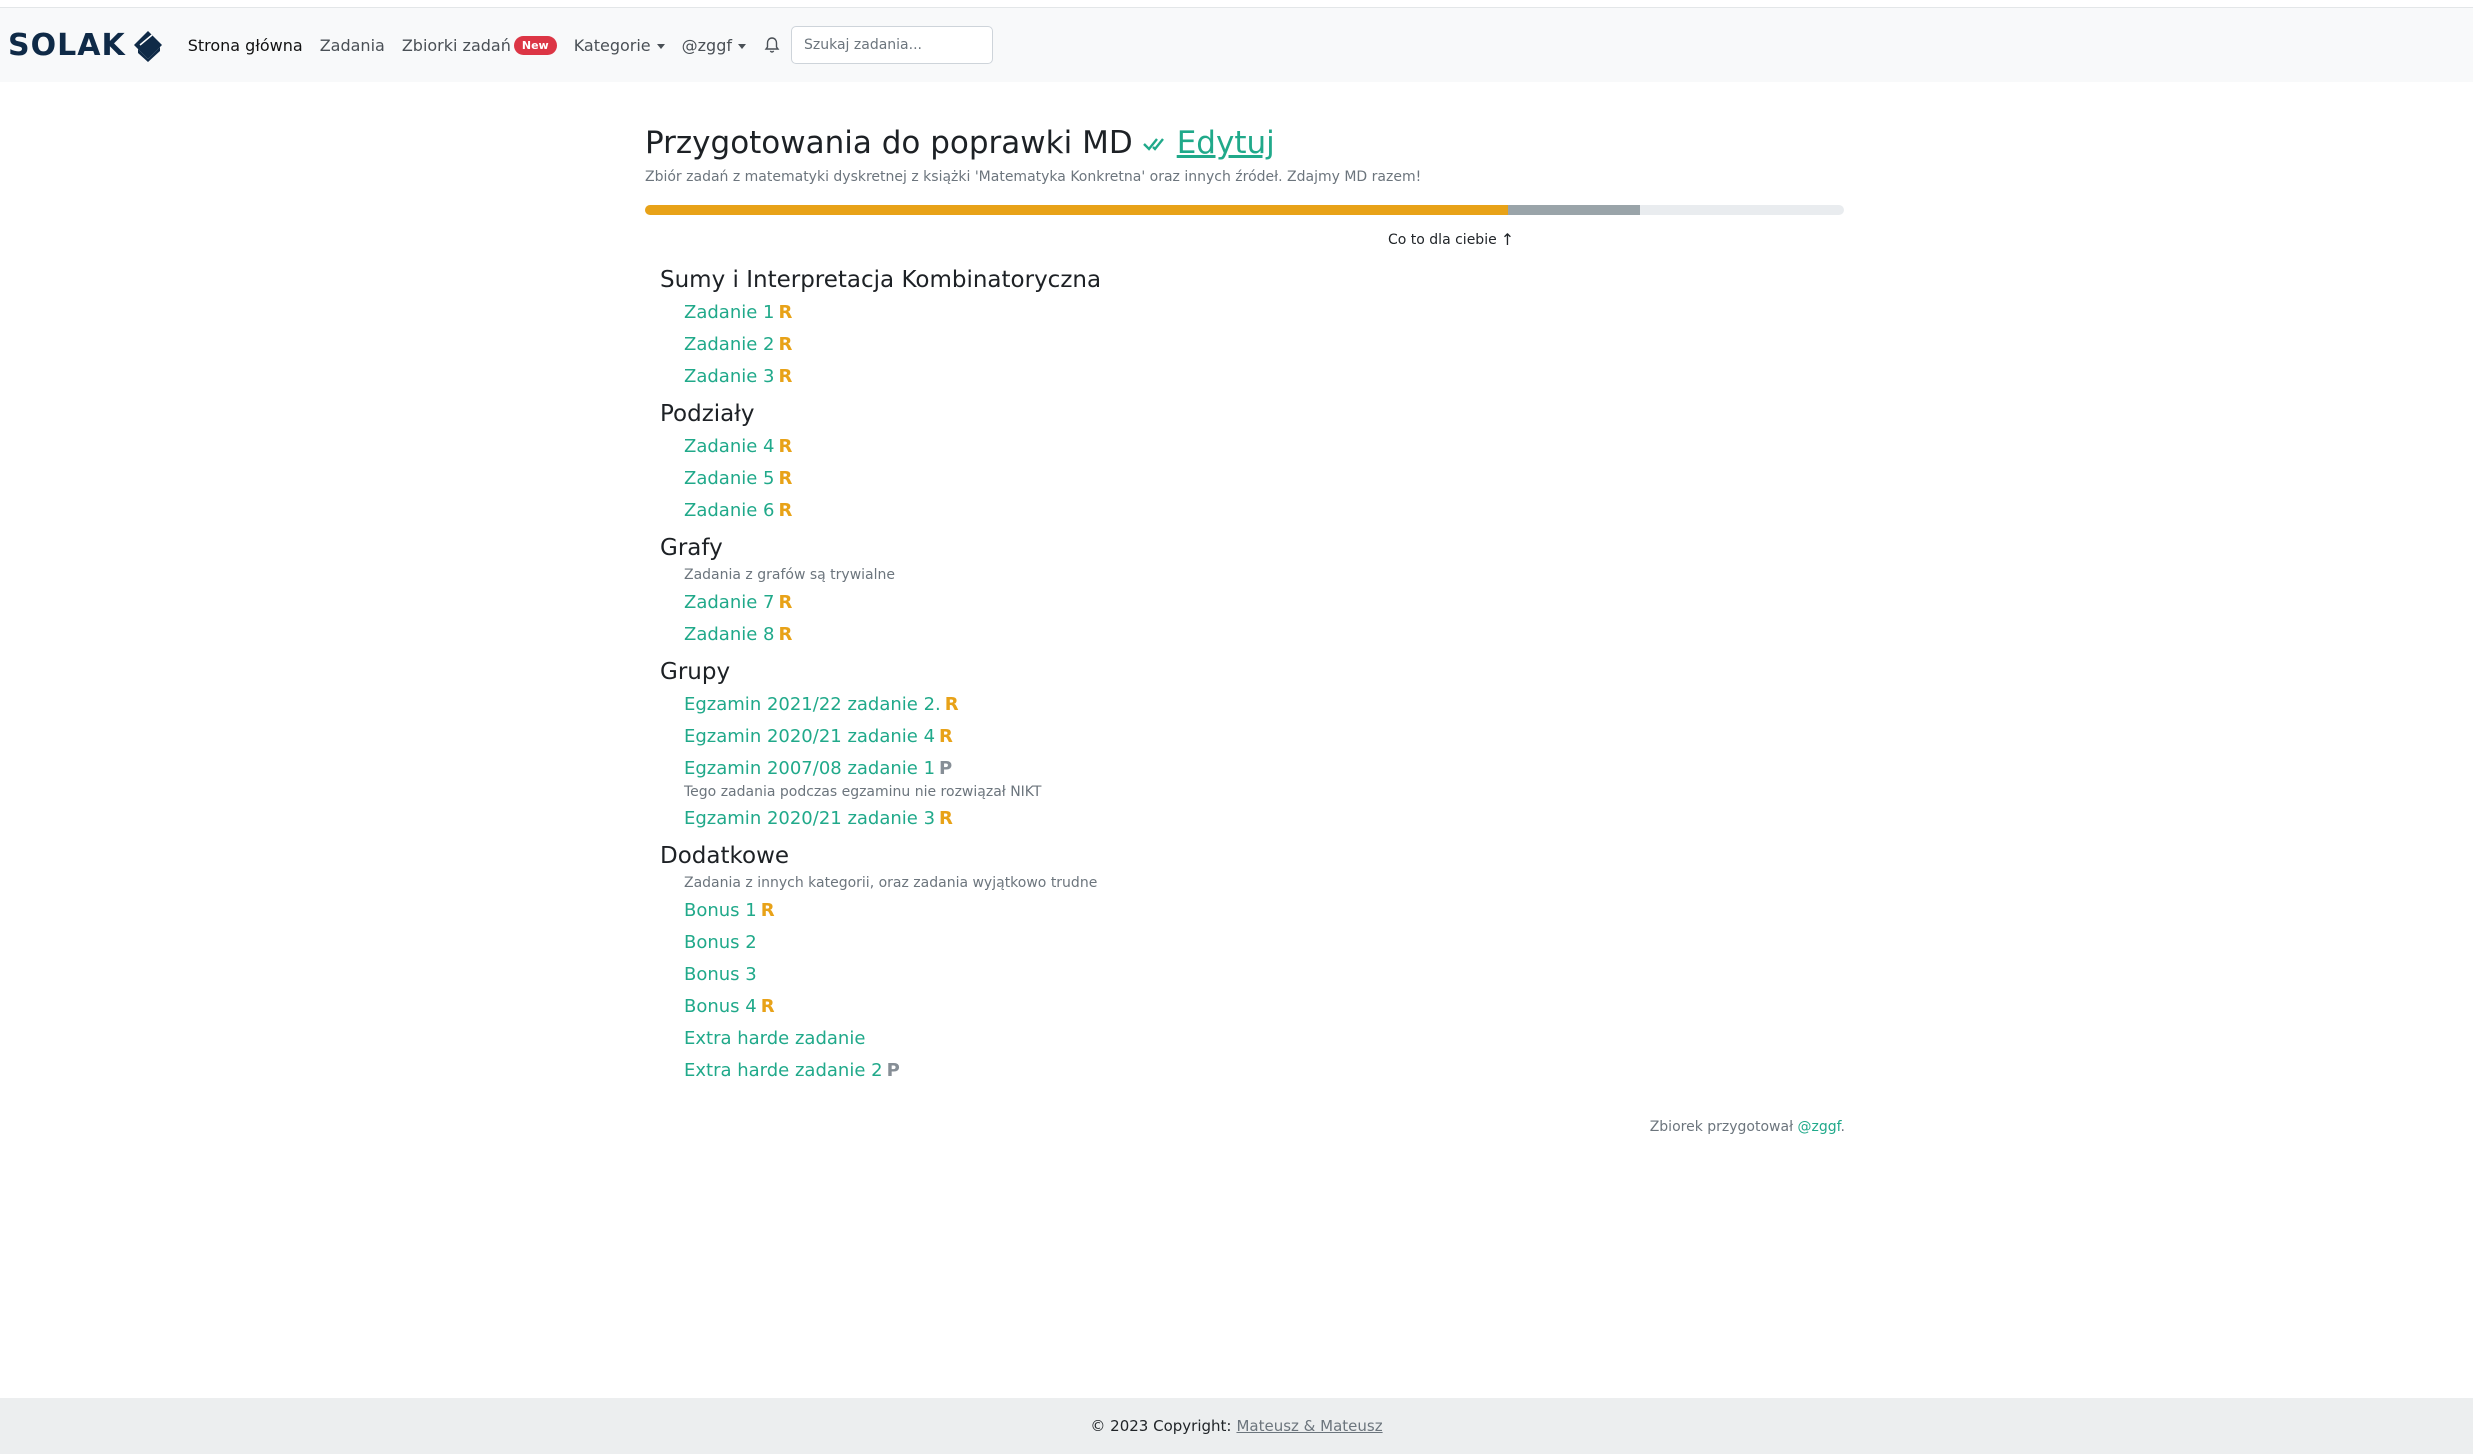 Image resolution: width=2473 pixels, height=1454 pixels. Describe the element at coordinates (1226, 143) in the screenshot. I see `edit-link: Edytuj` at that location.